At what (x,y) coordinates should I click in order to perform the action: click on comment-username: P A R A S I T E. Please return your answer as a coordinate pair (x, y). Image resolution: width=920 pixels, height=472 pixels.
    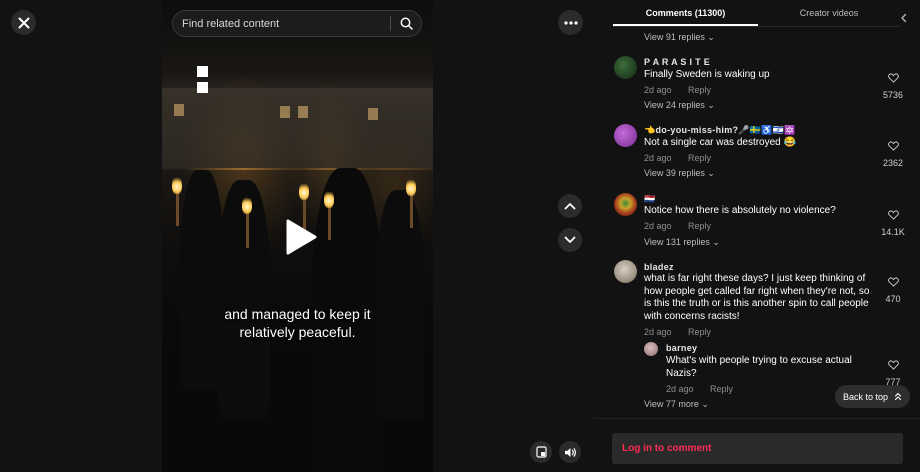
    Looking at the image, I should click on (677, 62).